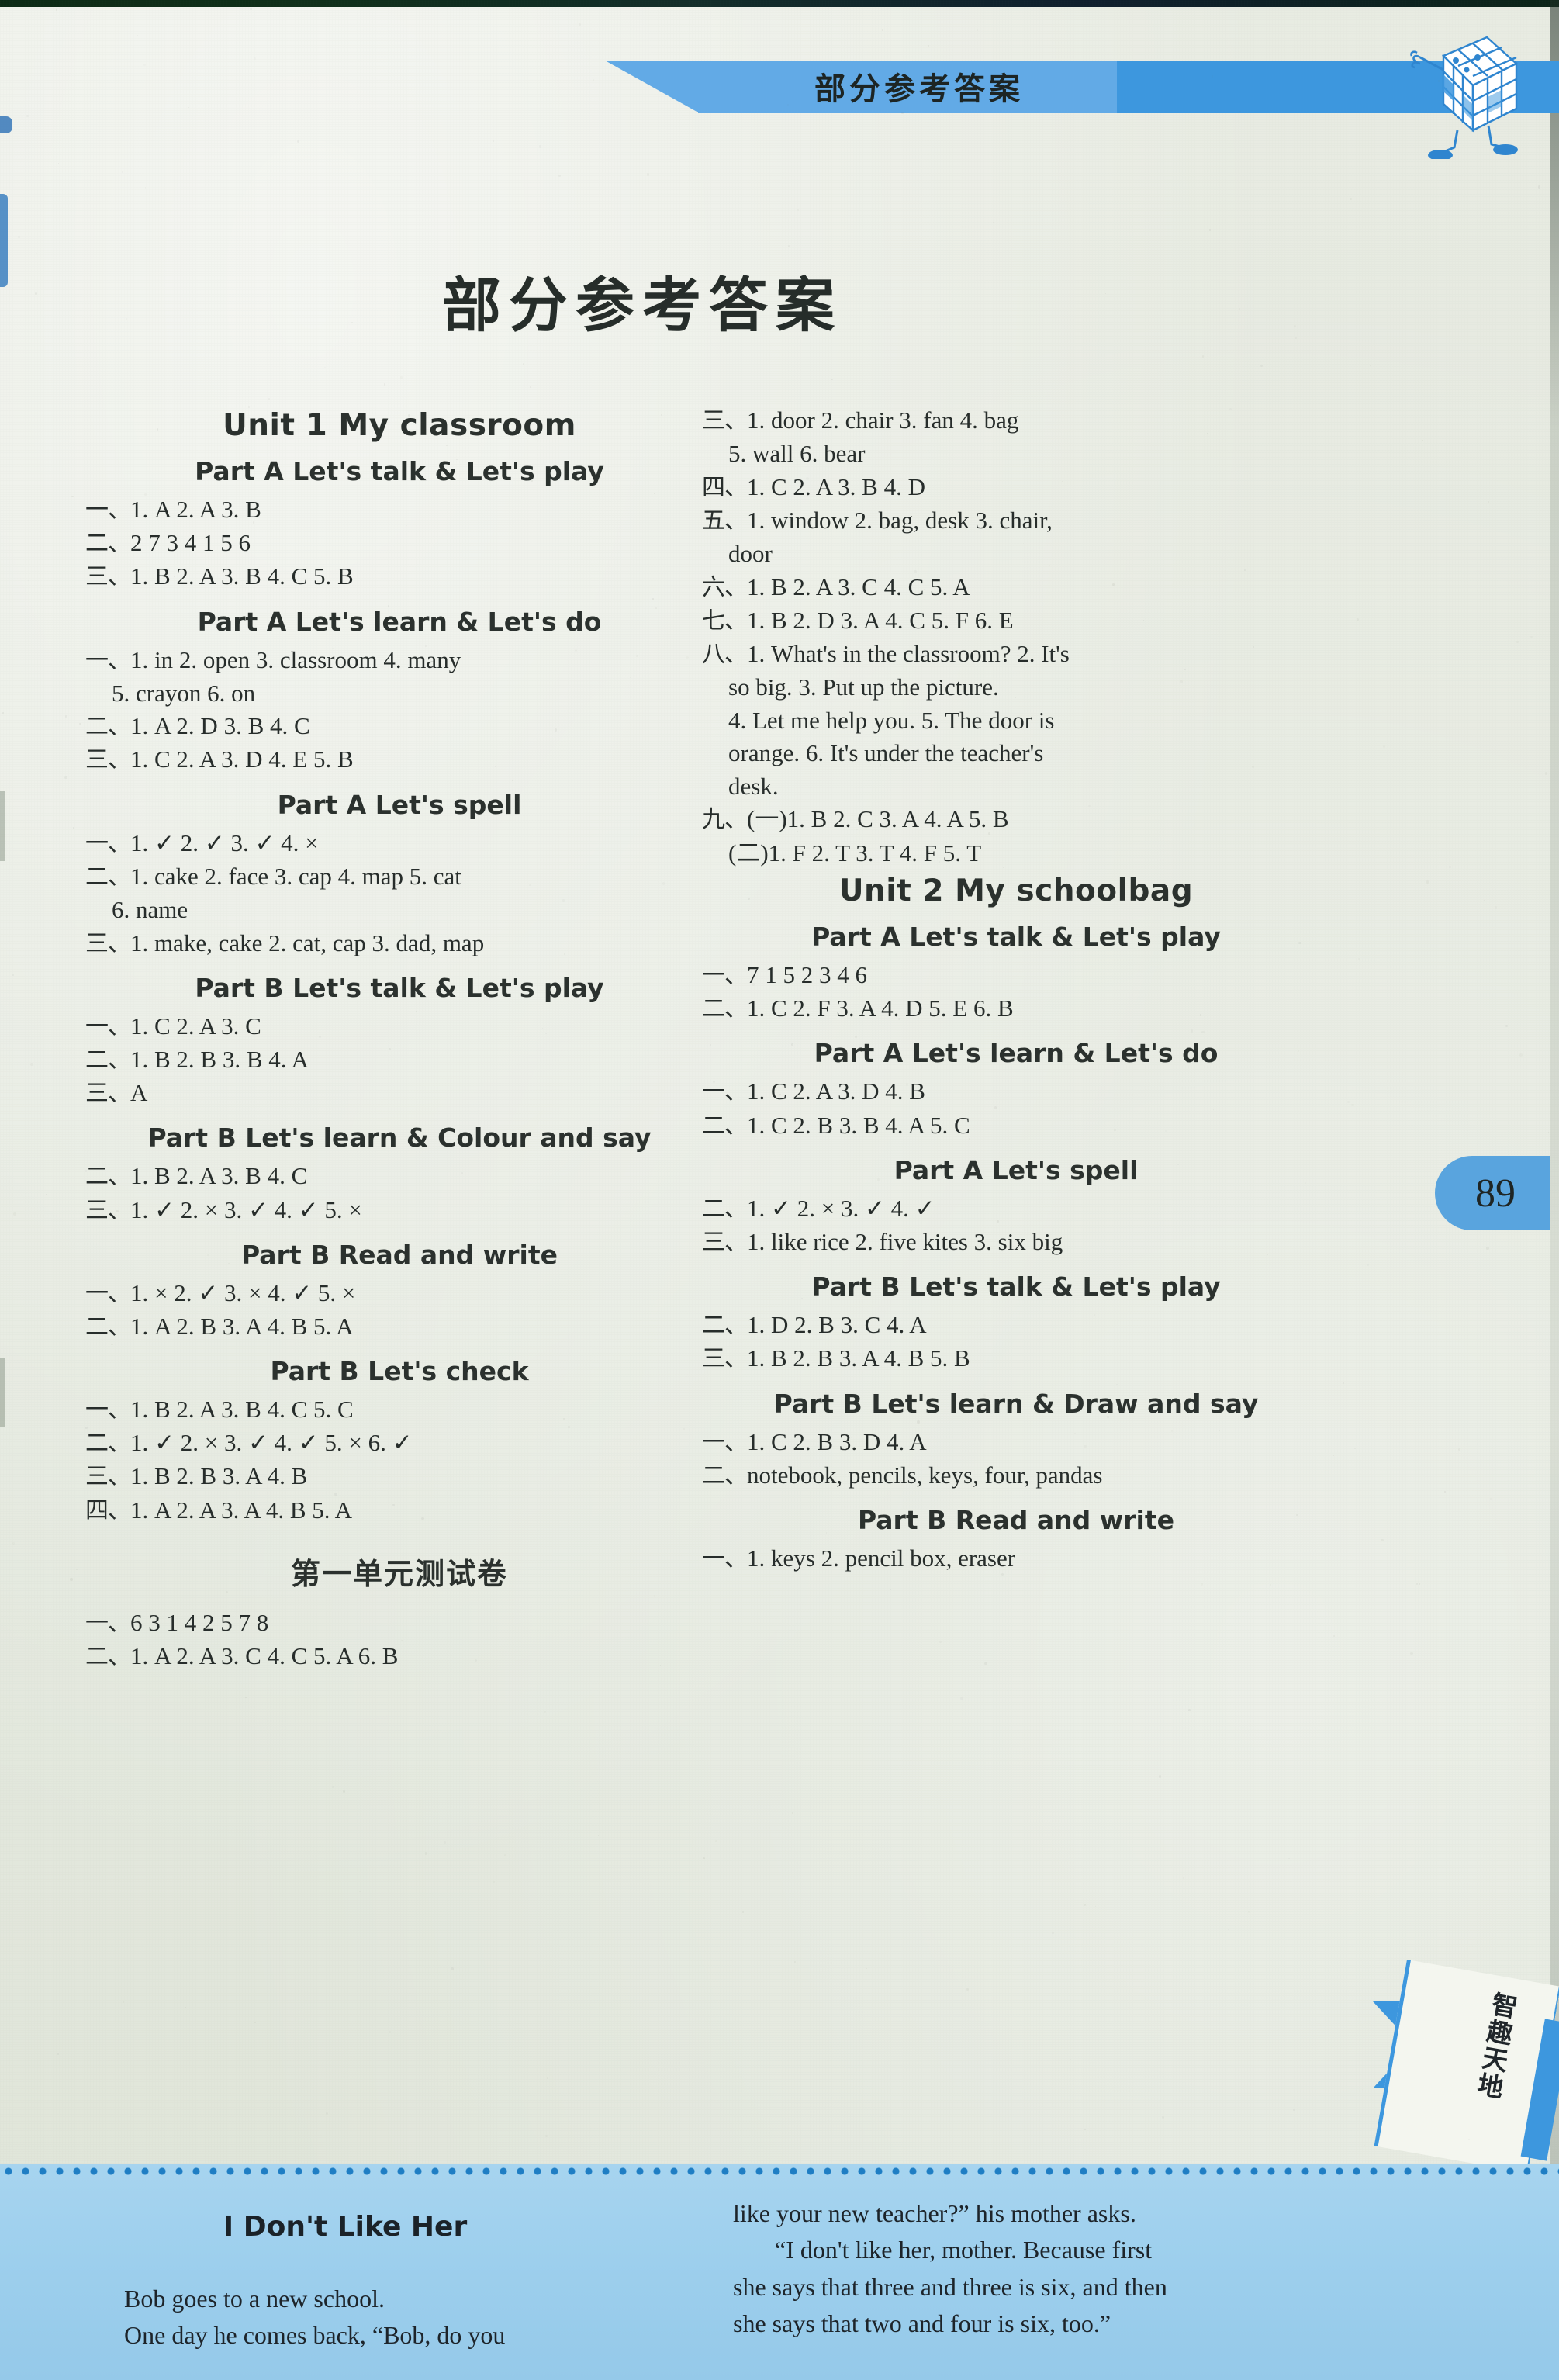 The height and width of the screenshot is (2380, 1559). Describe the element at coordinates (190, 543) in the screenshot. I see `answer-text: 2 7 3 4 1 5 6` at that location.